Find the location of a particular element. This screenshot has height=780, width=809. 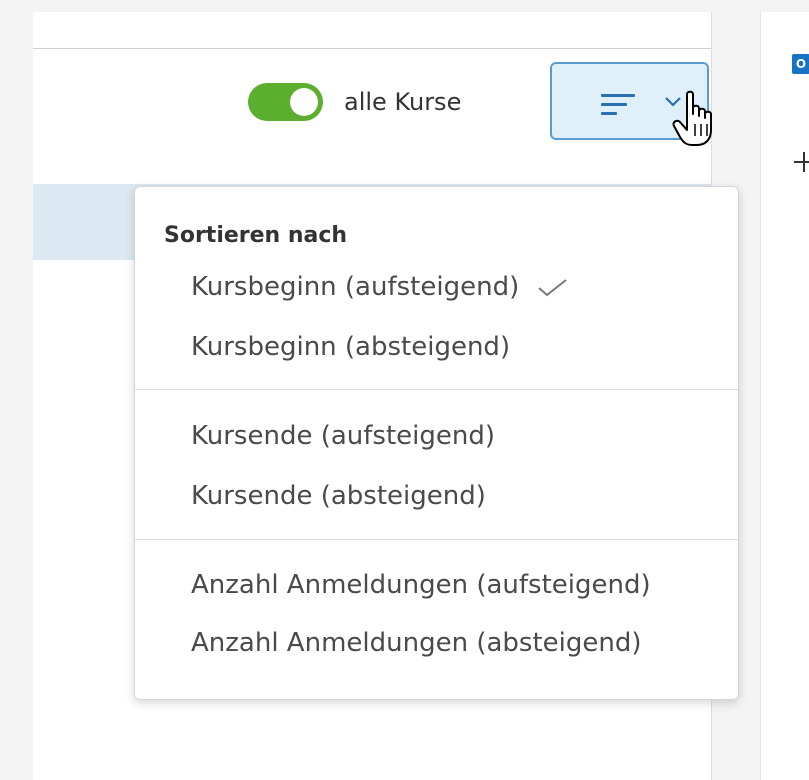

sort-option-registrations-asc: Anzahl Anmeldungen (aufsteigend) is located at coordinates (421, 585).